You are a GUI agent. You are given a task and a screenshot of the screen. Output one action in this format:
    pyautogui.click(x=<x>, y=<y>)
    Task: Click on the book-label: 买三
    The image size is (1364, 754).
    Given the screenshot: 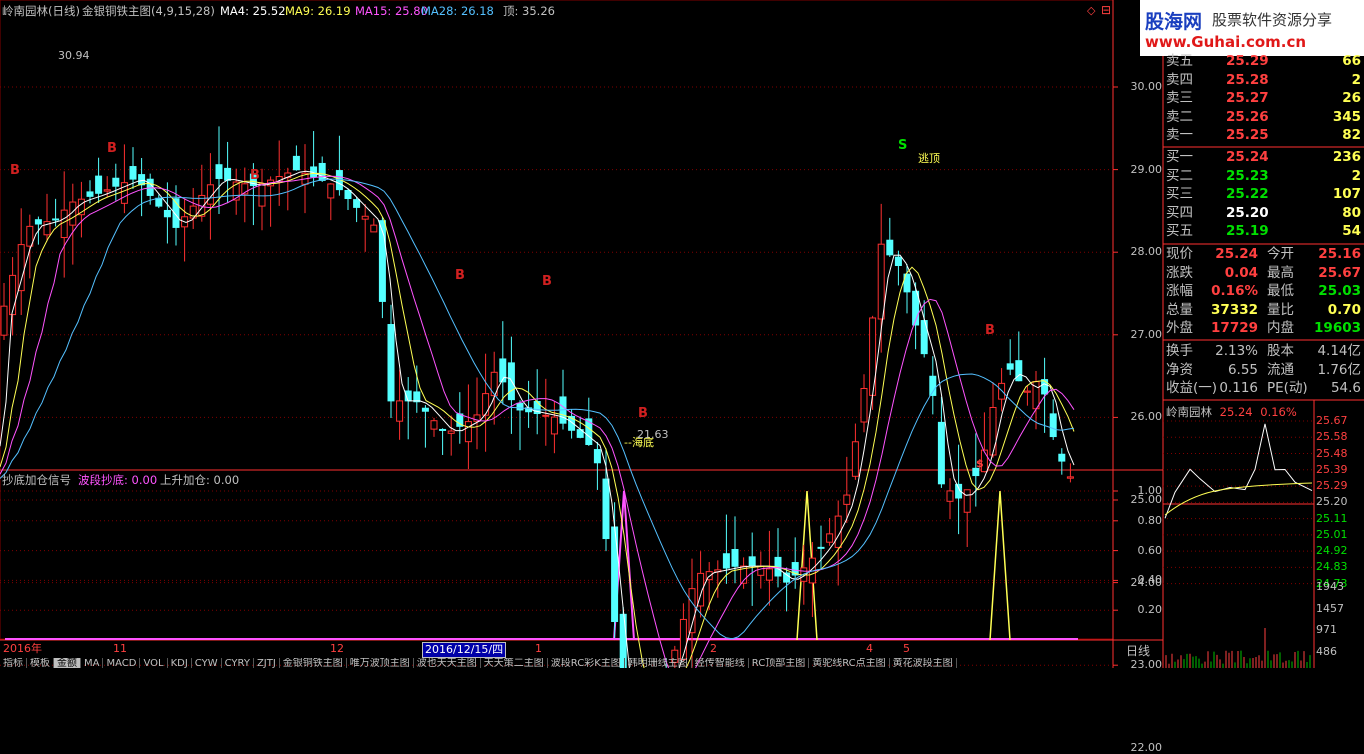 What is the action you would take?
    pyautogui.click(x=1179, y=194)
    